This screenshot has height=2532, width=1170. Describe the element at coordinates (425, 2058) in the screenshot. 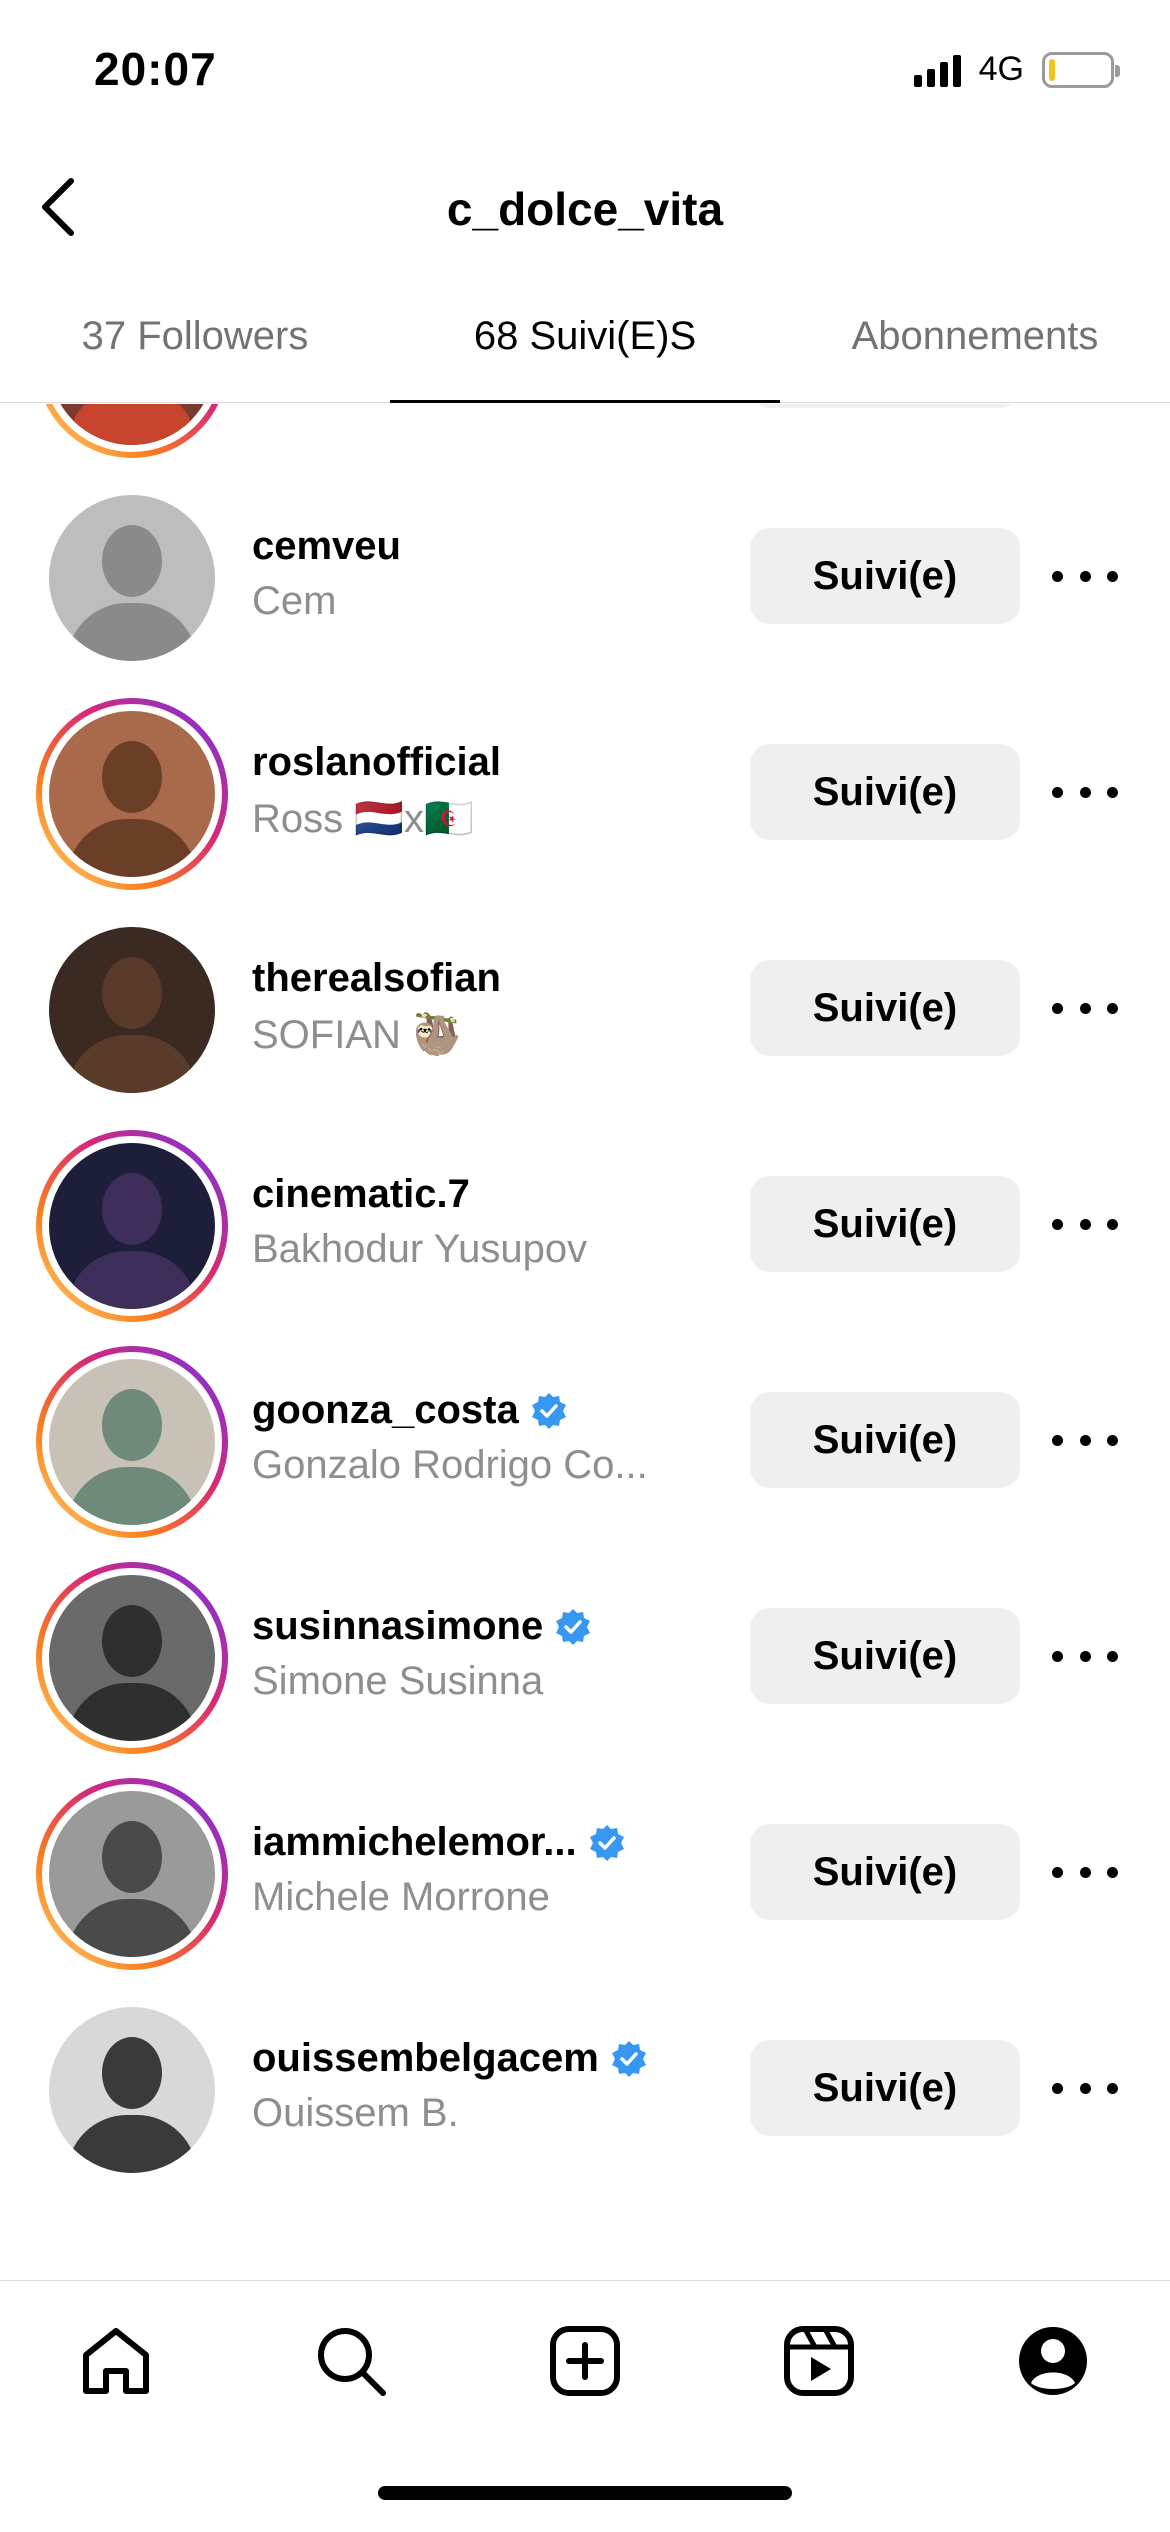

I see `username: ouissembelgacem` at that location.